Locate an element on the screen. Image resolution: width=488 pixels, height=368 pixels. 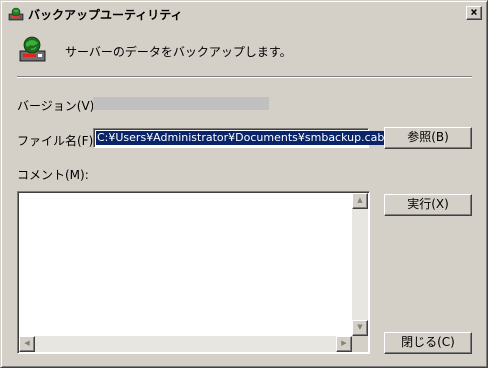
file-name-label: ファイル名(F): is located at coordinates (57, 141).